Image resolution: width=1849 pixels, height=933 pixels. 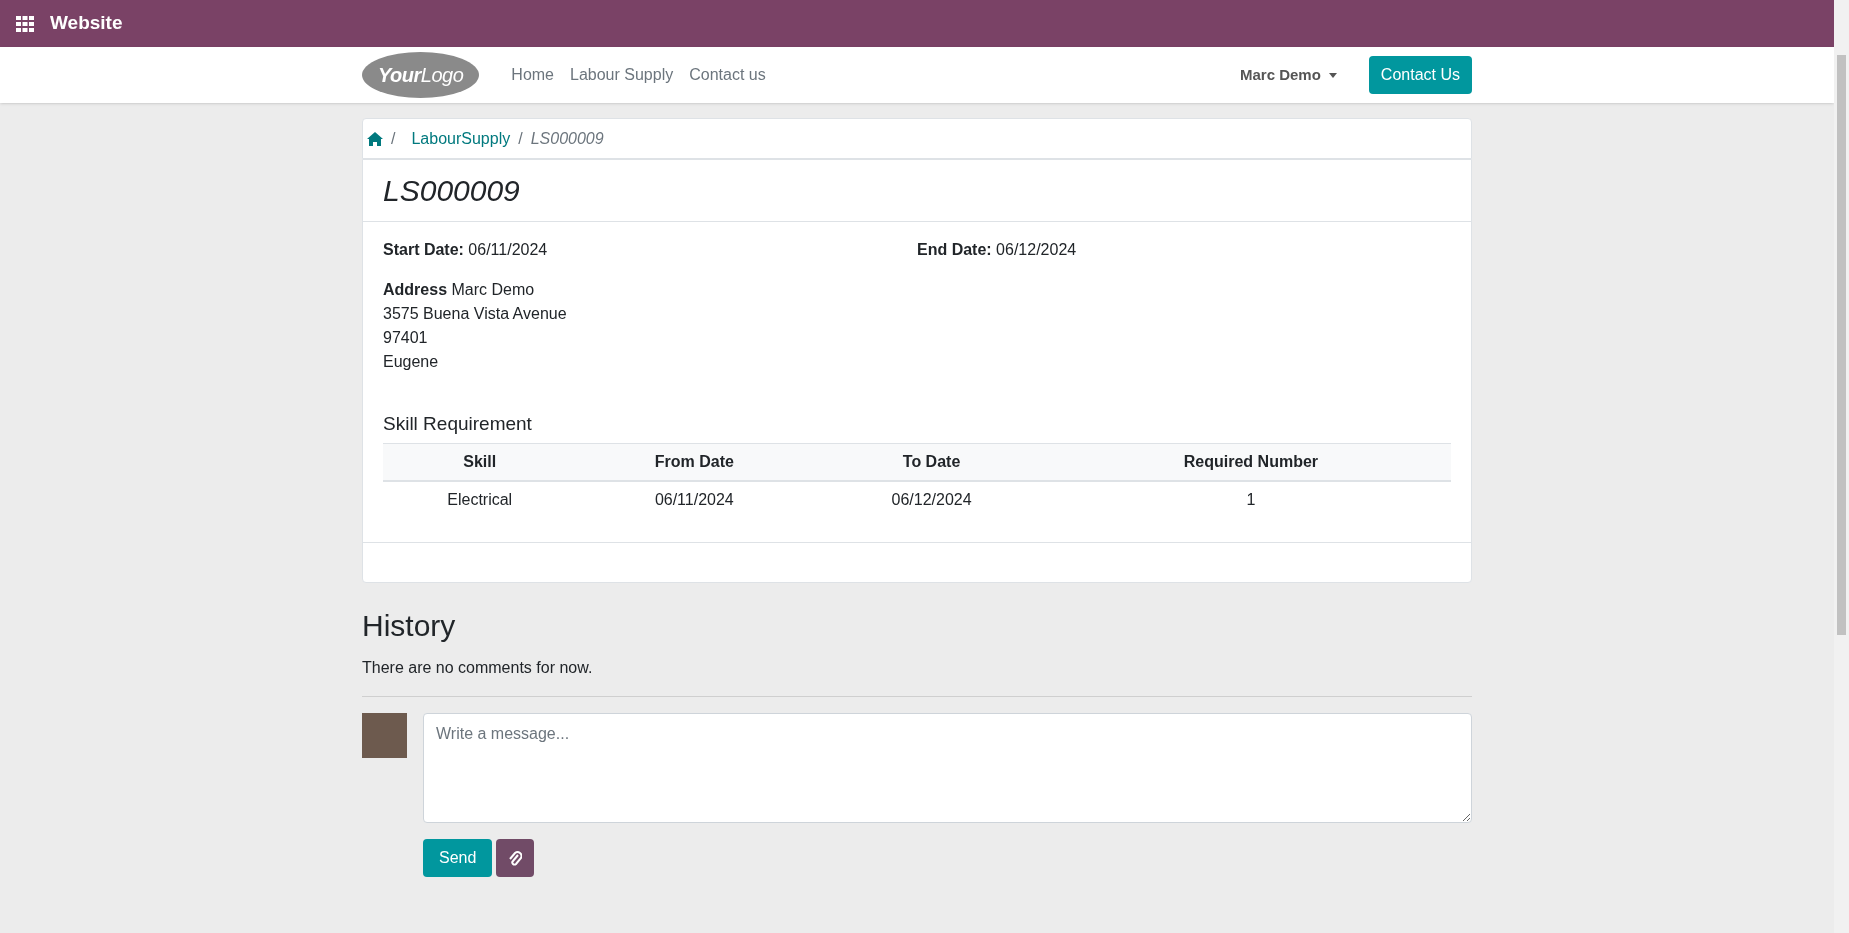 I want to click on table-cell: 1, so click(x=1251, y=499).